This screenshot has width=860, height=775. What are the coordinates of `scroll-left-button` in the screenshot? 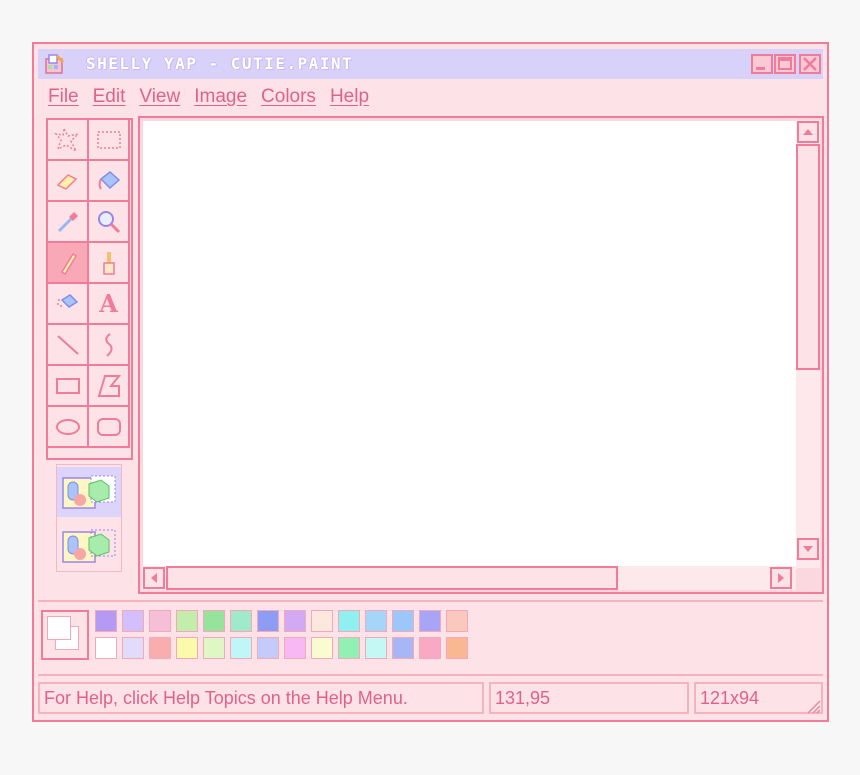 It's located at (154, 578).